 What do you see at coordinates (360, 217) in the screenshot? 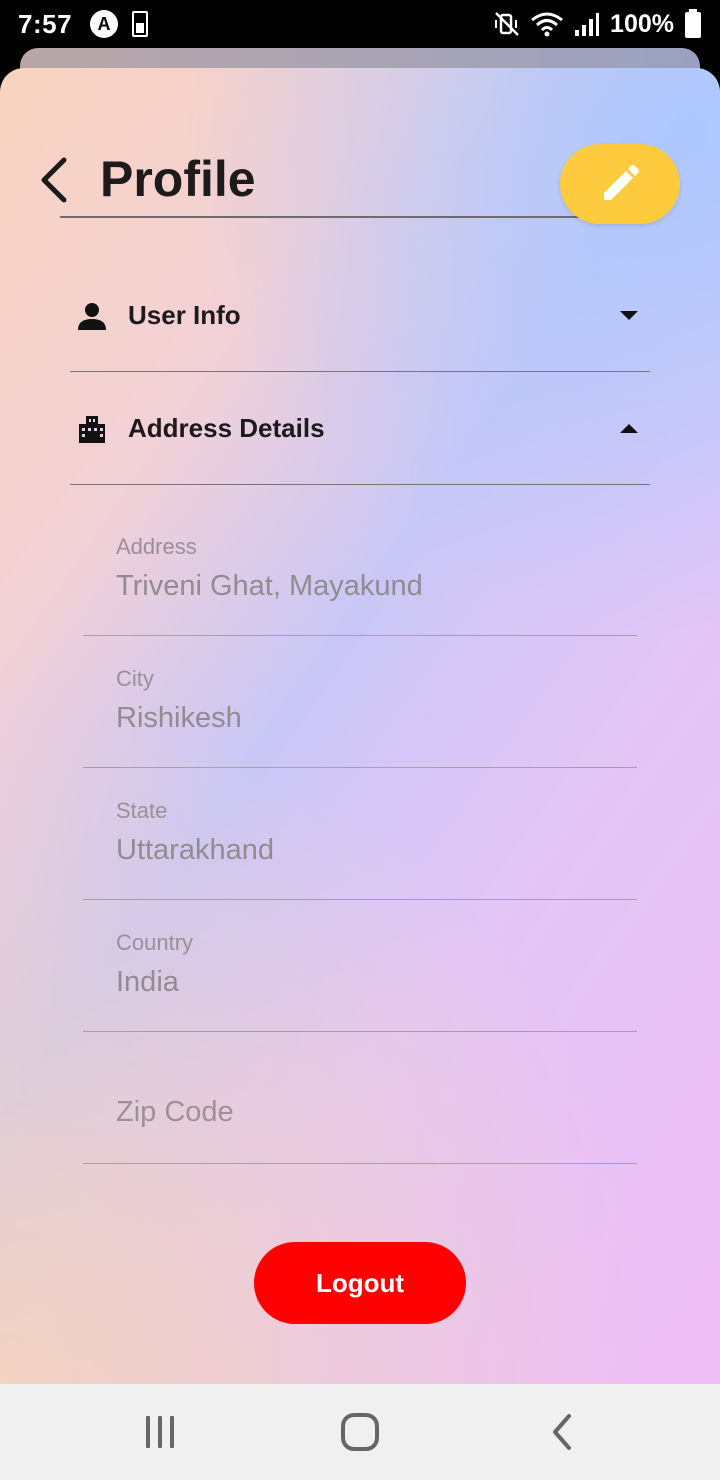
I see `title-divider` at bounding box center [360, 217].